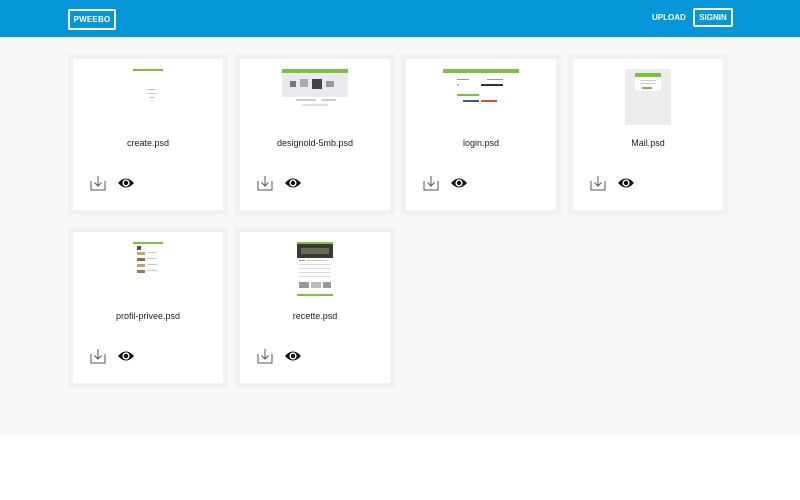 This screenshot has width=800, height=500. I want to click on upload-link: UPLOAD, so click(669, 17).